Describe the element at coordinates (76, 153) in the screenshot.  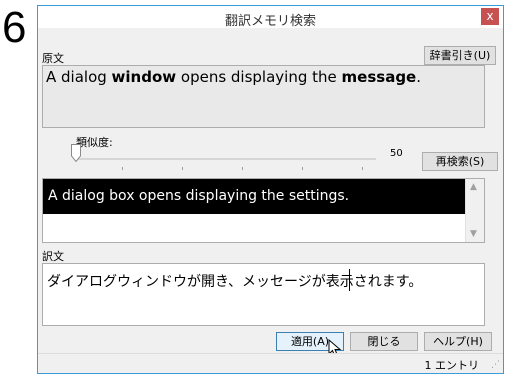
I see `similarity-slider-thumb` at that location.